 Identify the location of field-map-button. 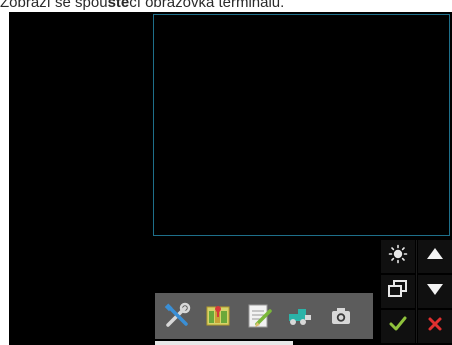
(218, 316).